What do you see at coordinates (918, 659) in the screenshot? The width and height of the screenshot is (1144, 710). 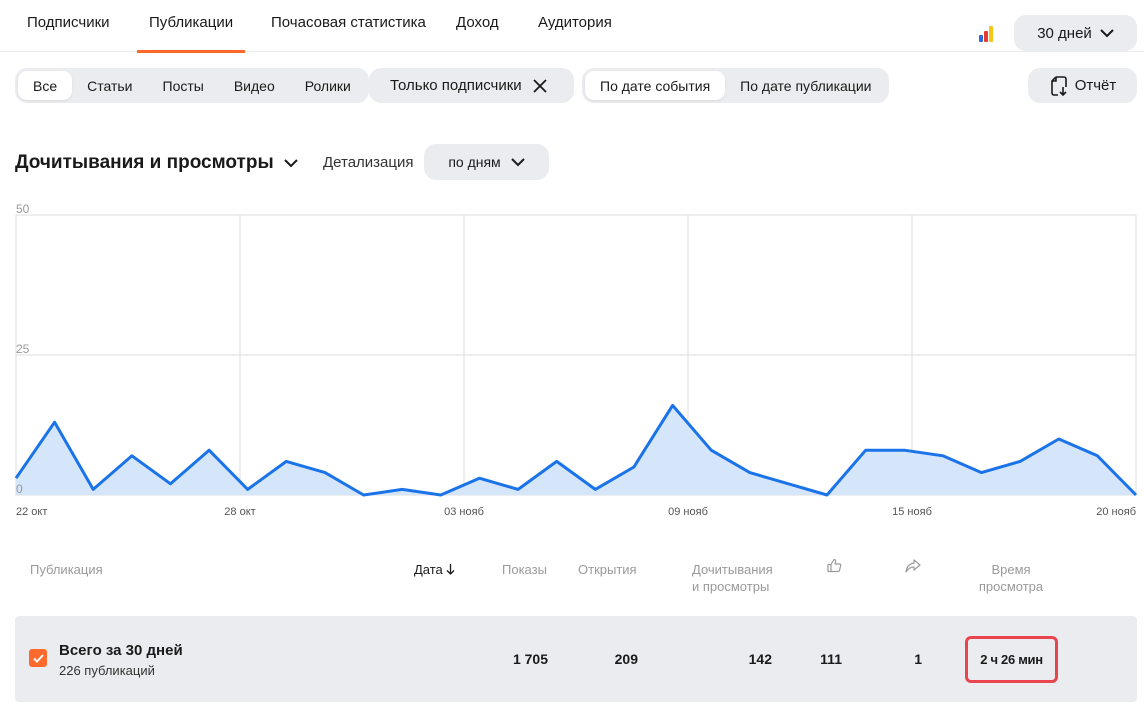 I see `summary-shares: 1` at bounding box center [918, 659].